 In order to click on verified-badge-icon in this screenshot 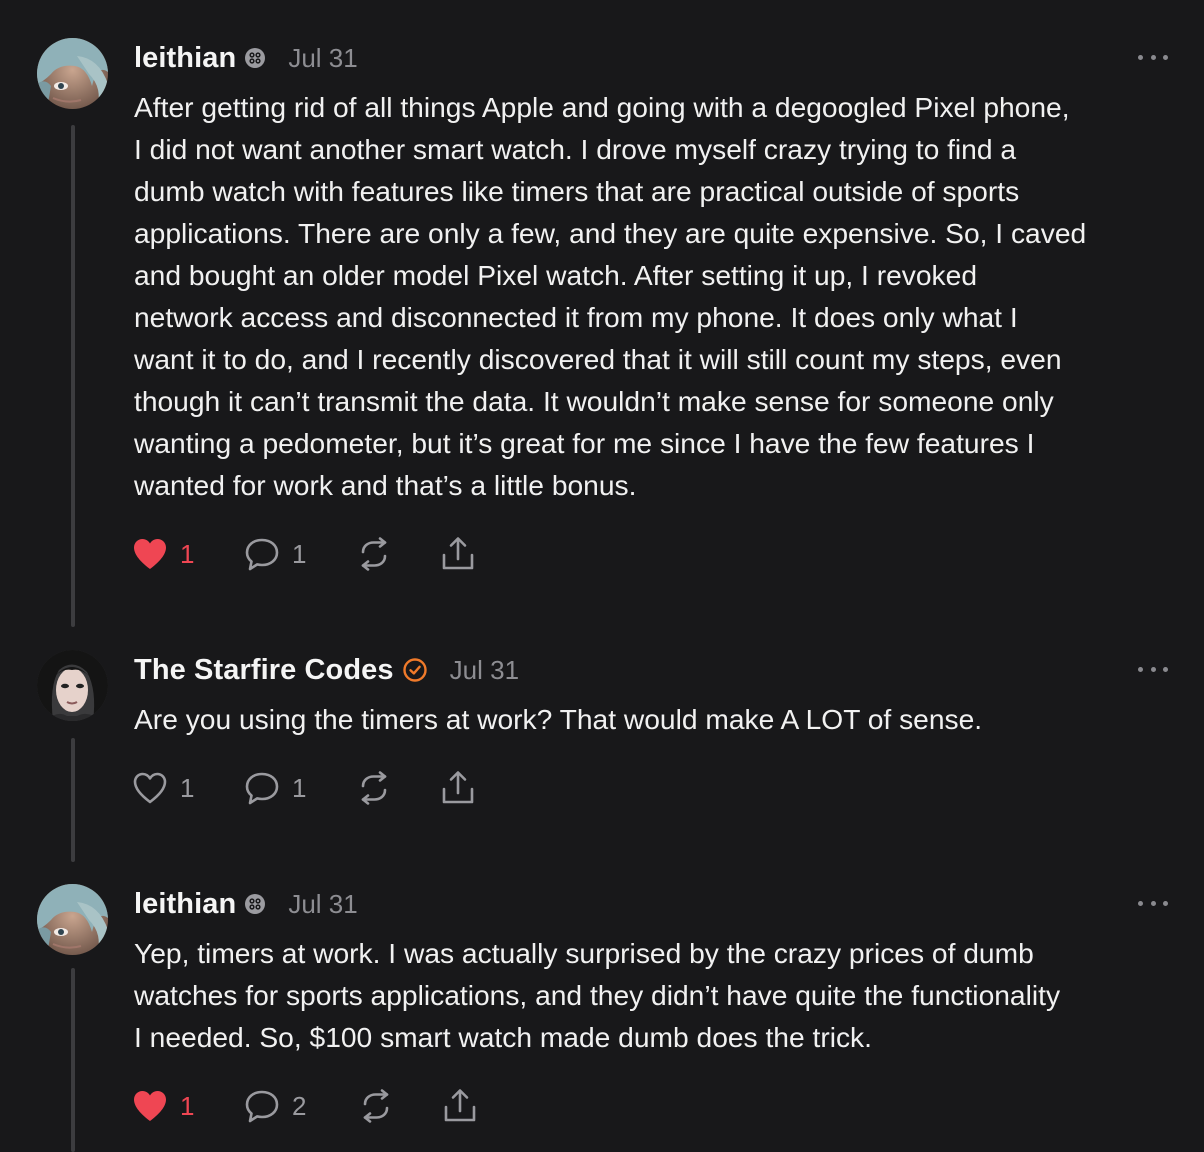, I will do `click(415, 670)`.